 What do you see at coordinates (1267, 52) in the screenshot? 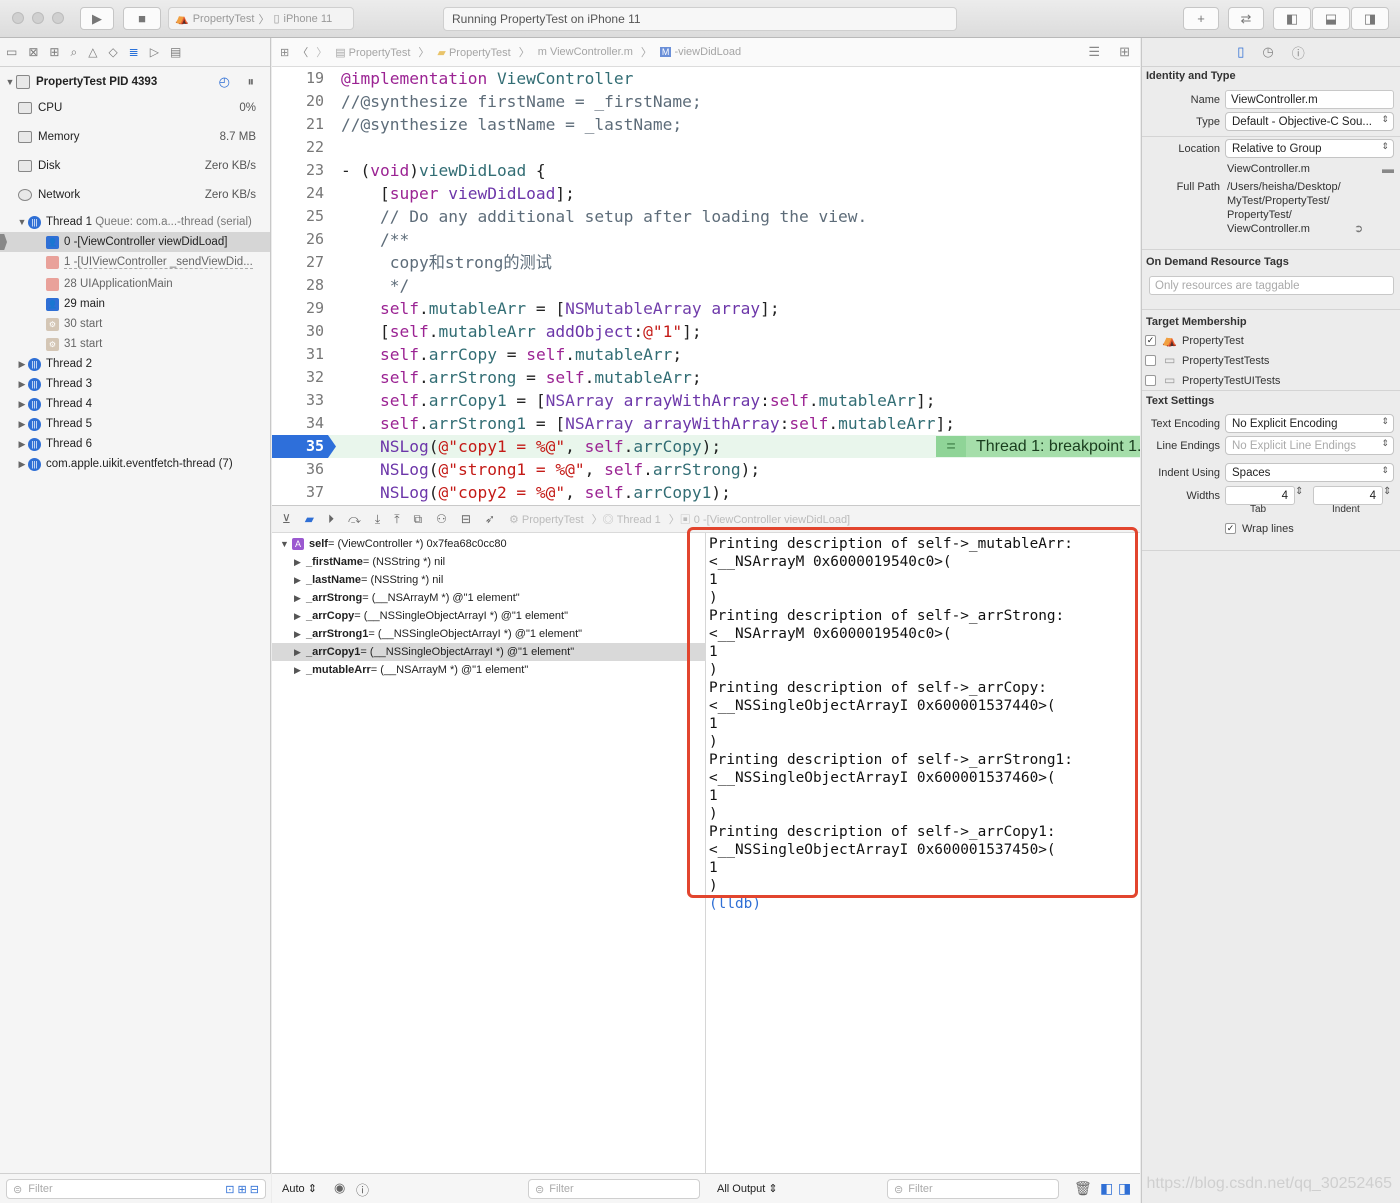
I see `history-icon: ◷` at bounding box center [1267, 52].